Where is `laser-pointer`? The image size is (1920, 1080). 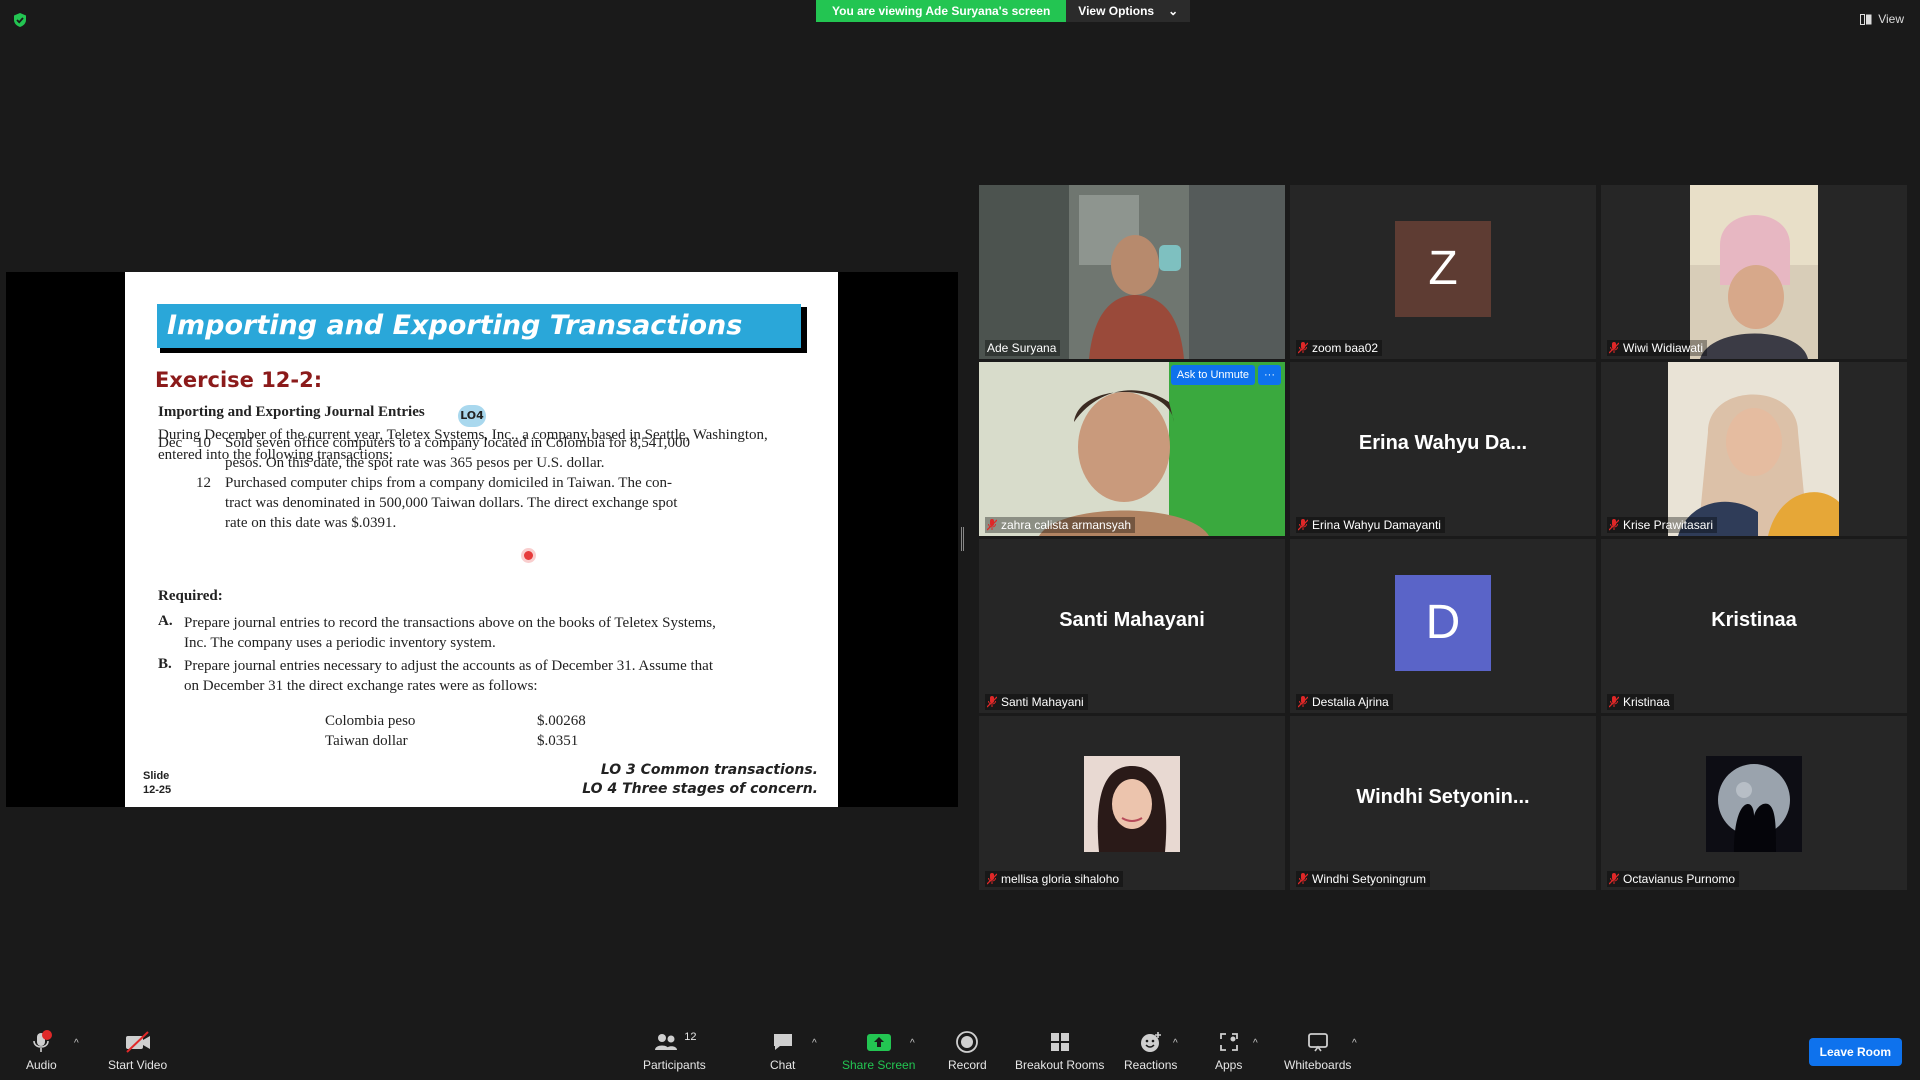
laser-pointer is located at coordinates (528, 555).